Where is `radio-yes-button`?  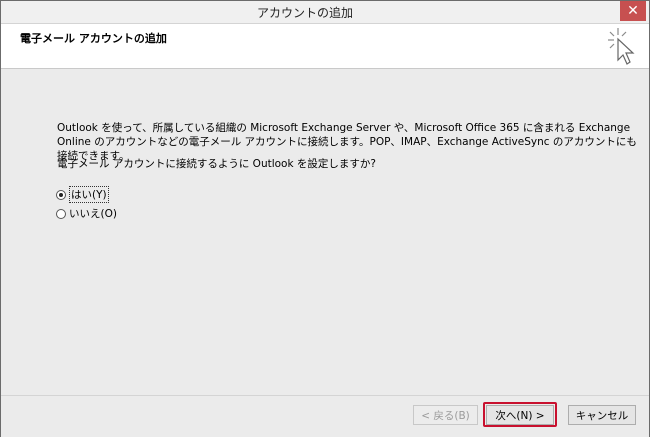
radio-yes-button is located at coordinates (61, 194).